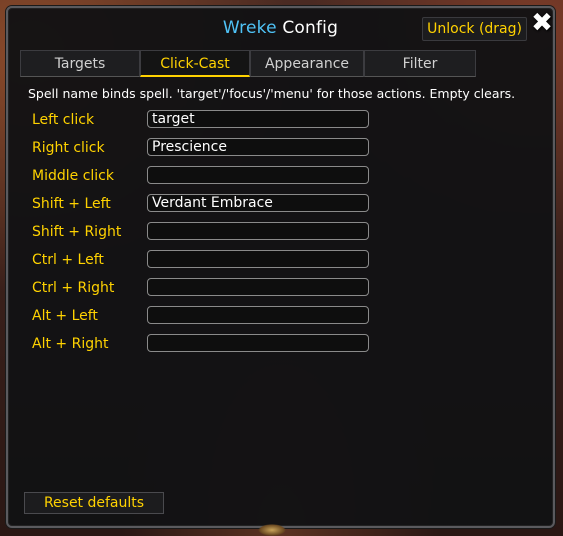 The width and height of the screenshot is (563, 536). Describe the element at coordinates (94, 503) in the screenshot. I see `reset-defaults-button: Reset defaults` at that location.